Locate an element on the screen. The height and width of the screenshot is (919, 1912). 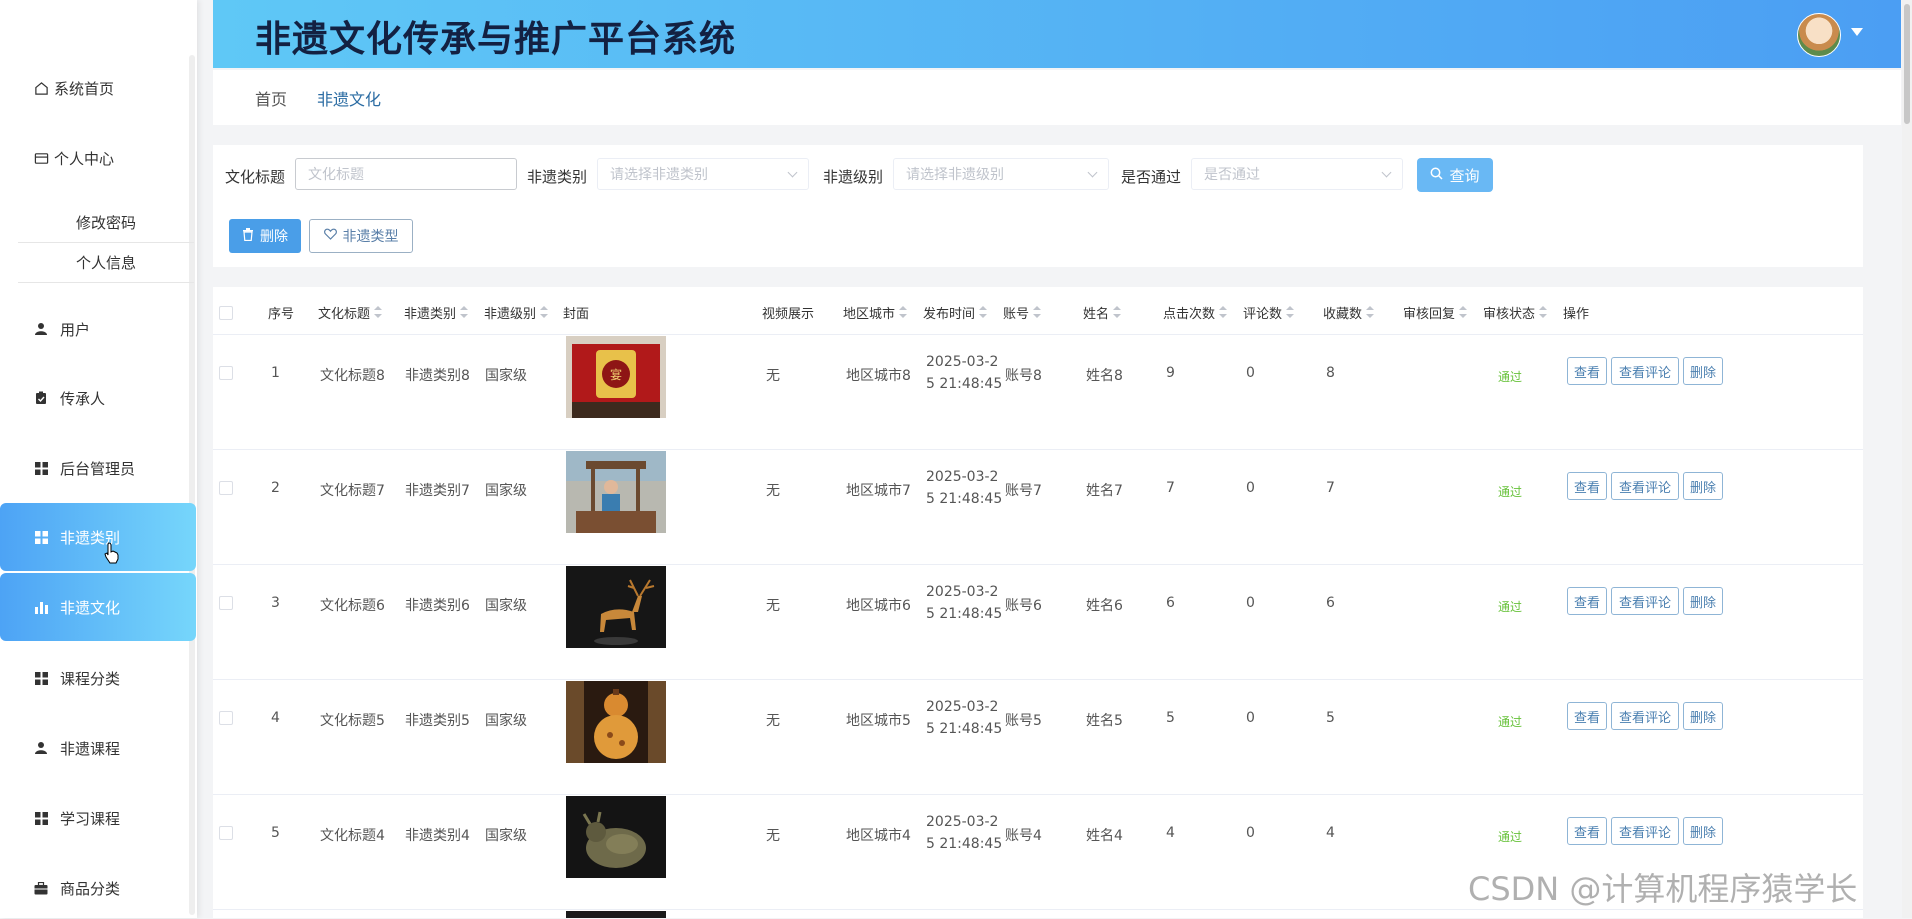
cell-category: 非遗类别4 is located at coordinates (437, 836).